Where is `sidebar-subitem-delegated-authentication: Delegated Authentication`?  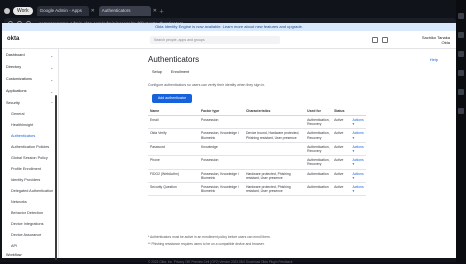 sidebar-subitem-delegated-authentication: Delegated Authentication is located at coordinates (32, 191).